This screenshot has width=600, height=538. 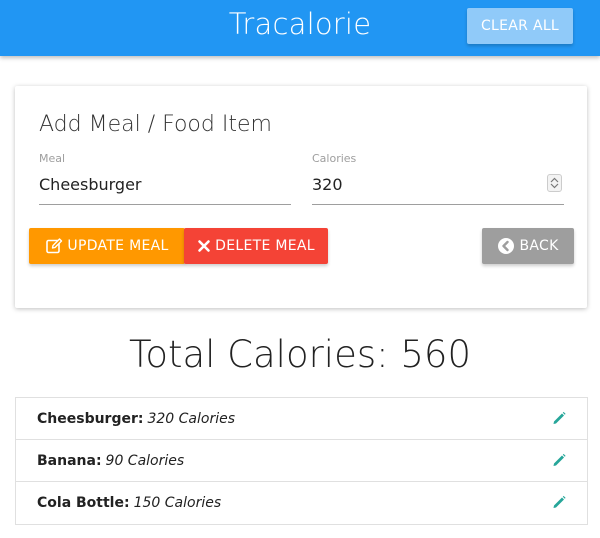 I want to click on calories-input: 320, so click(x=327, y=184).